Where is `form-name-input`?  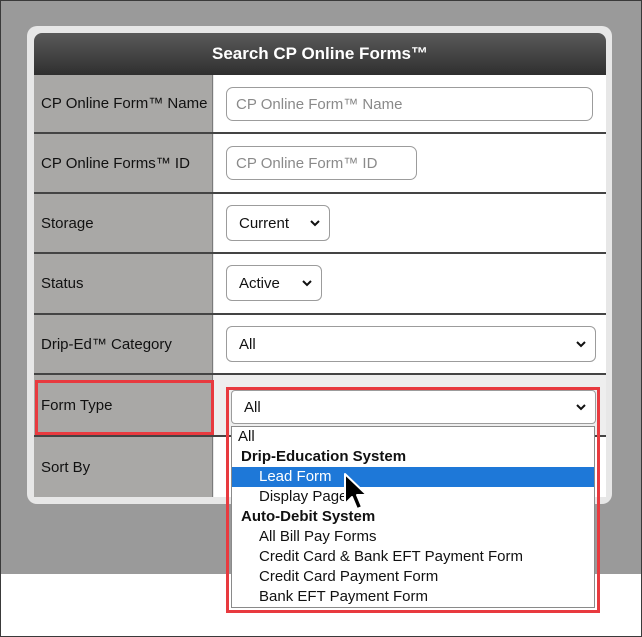 form-name-input is located at coordinates (409, 104).